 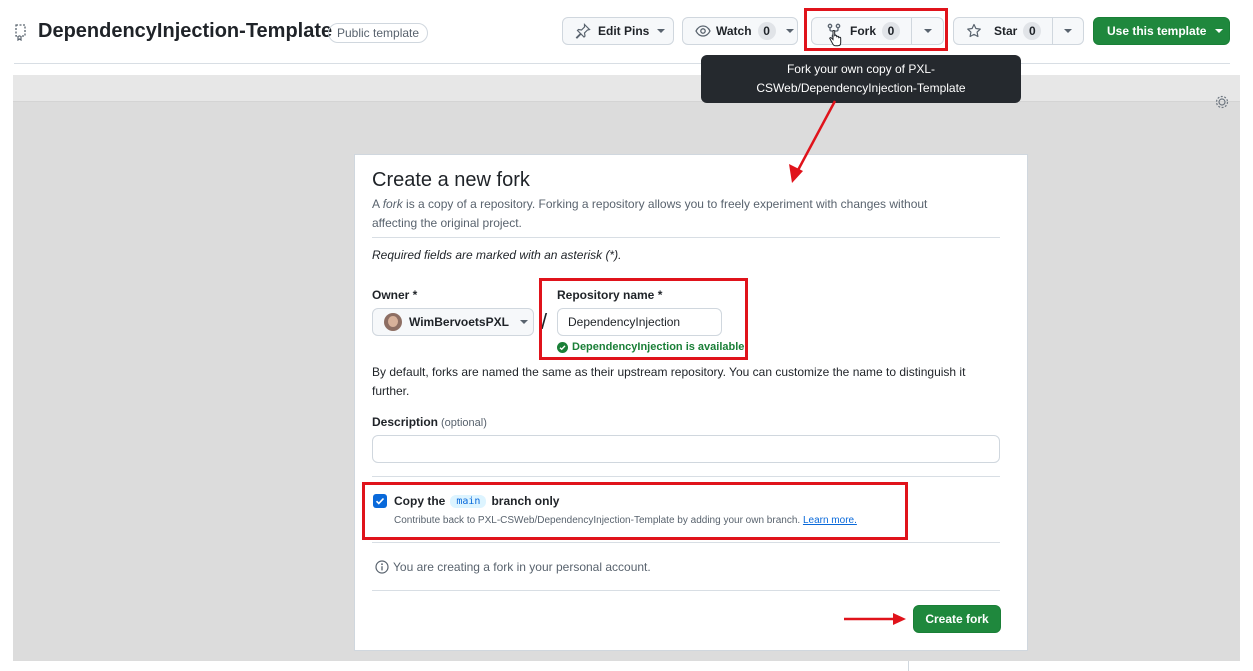 I want to click on use-template-button: Use this template, so click(x=1161, y=31).